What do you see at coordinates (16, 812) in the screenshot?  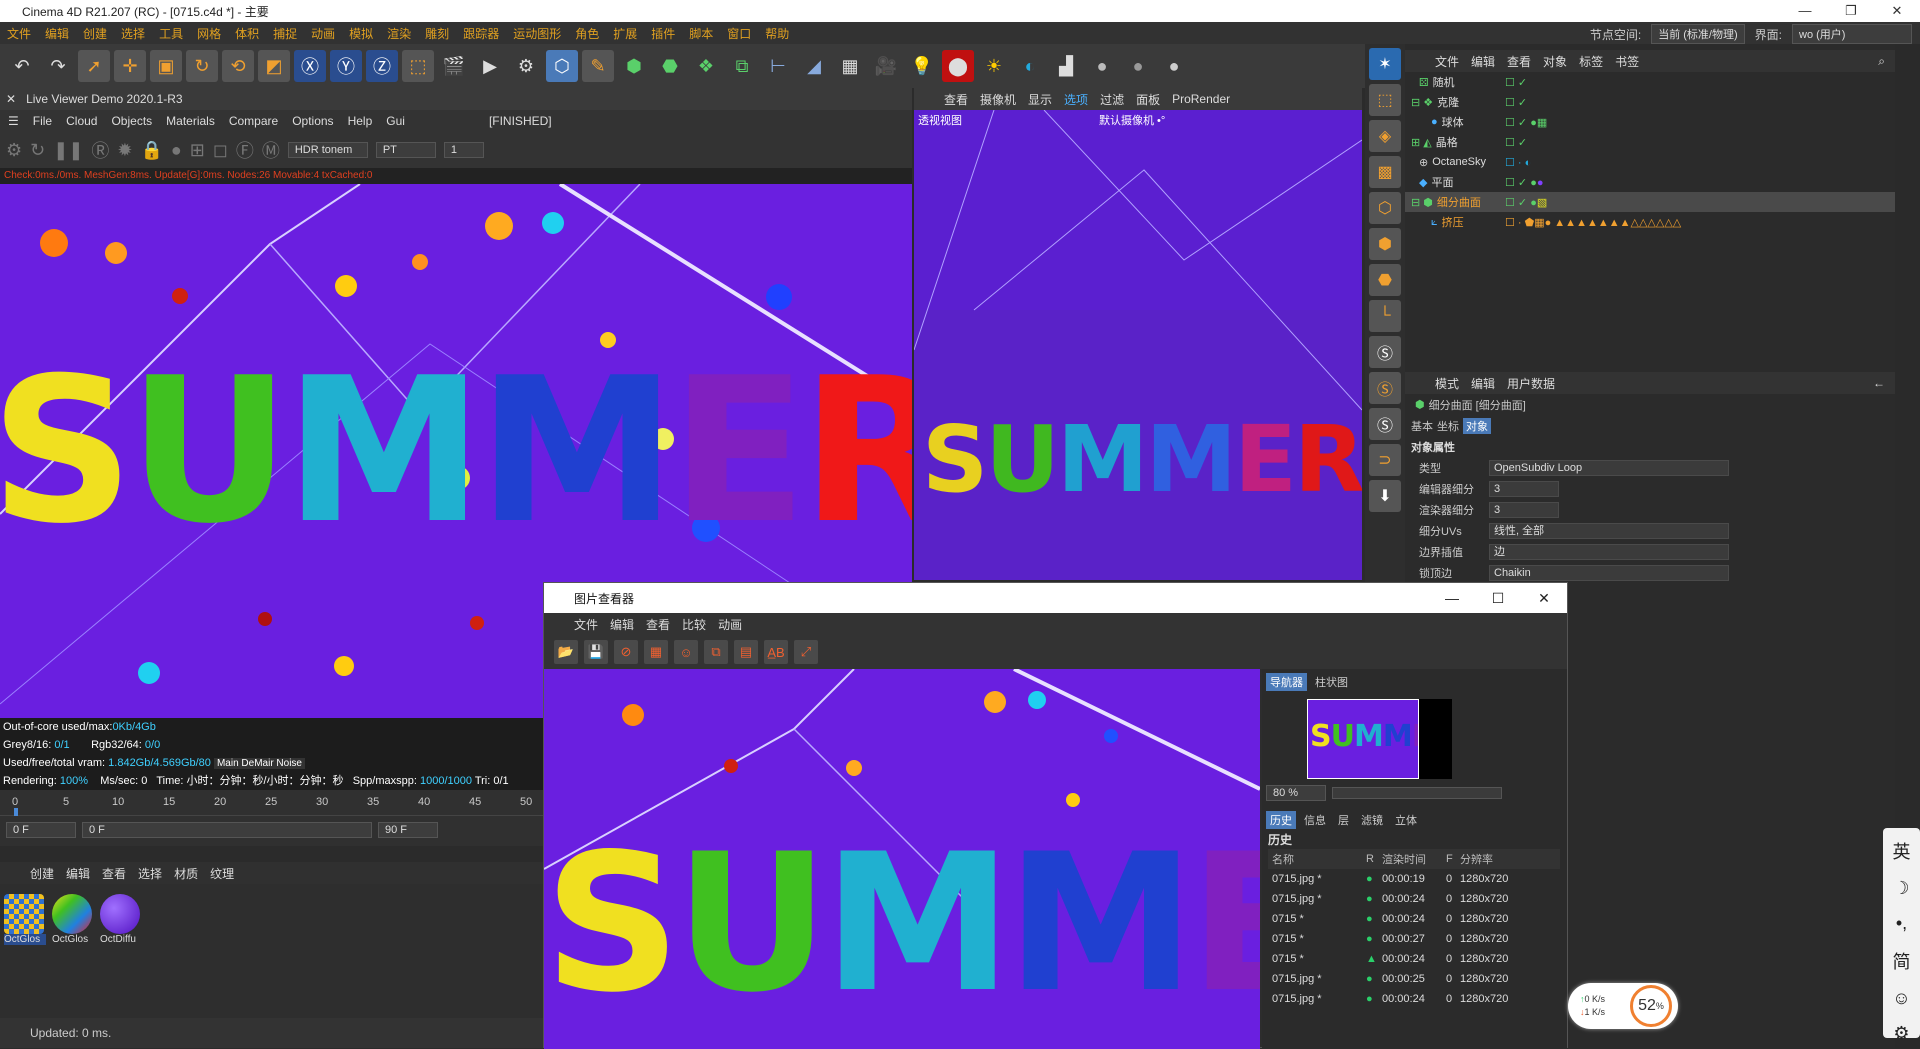 I see `playhead` at bounding box center [16, 812].